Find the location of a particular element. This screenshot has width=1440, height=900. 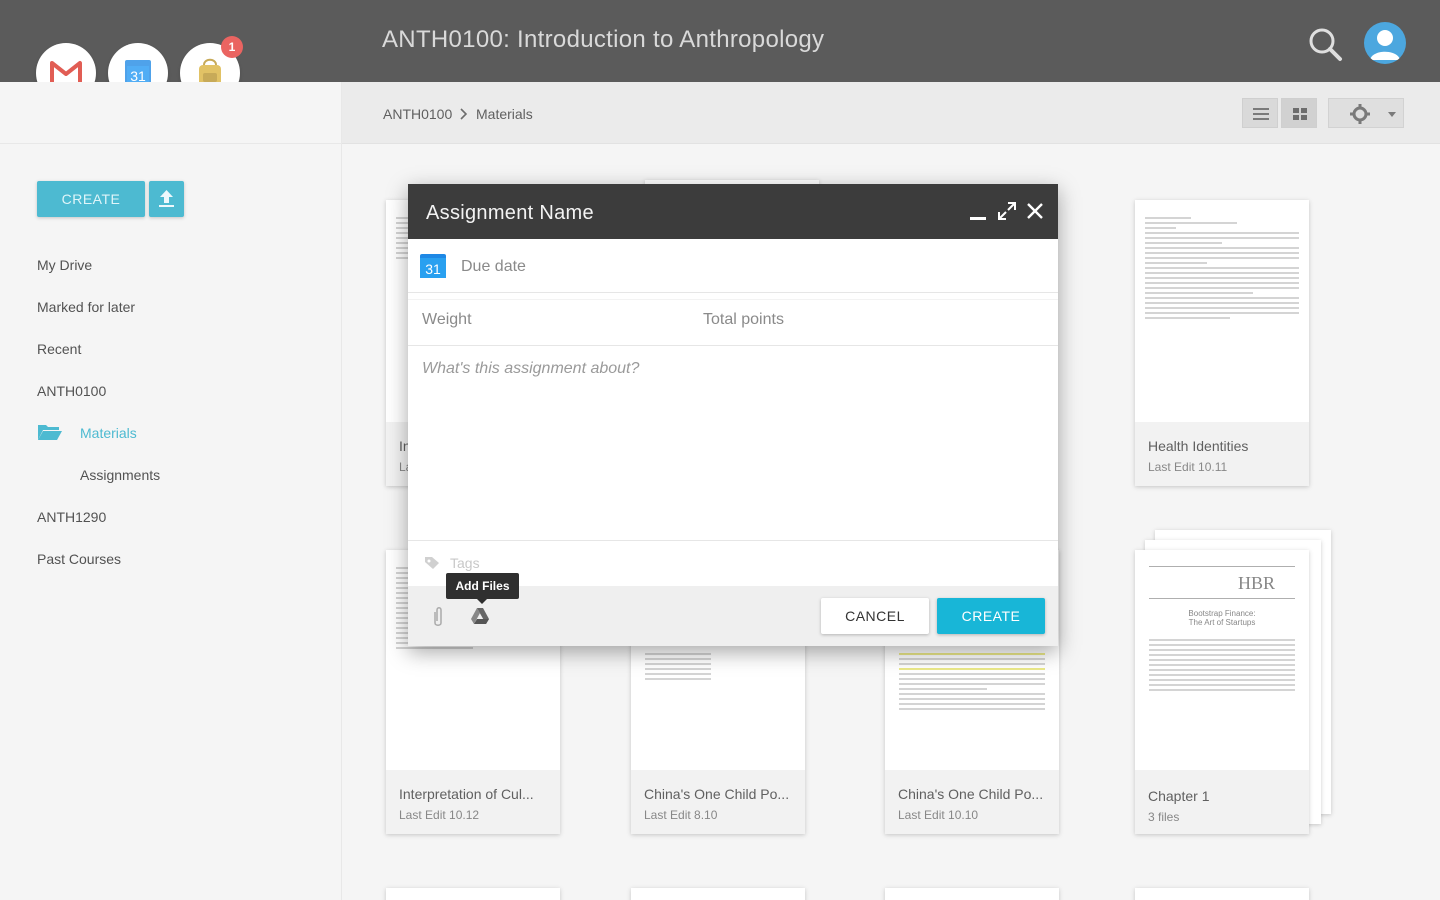

cancel-button: CANCEL is located at coordinates (875, 616).